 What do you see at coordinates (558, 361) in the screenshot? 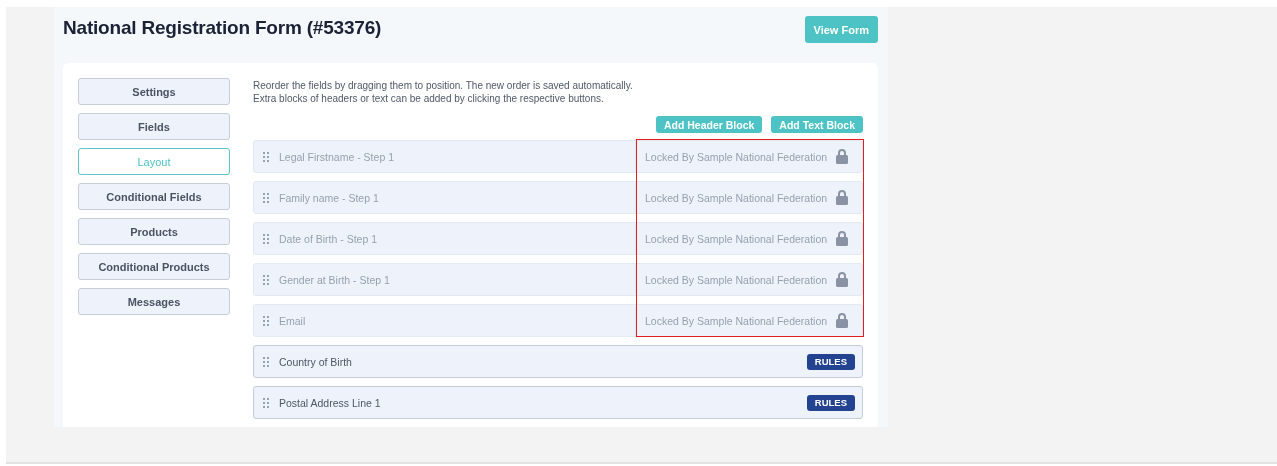
I see `field-row: Country of Birth RULES` at bounding box center [558, 361].